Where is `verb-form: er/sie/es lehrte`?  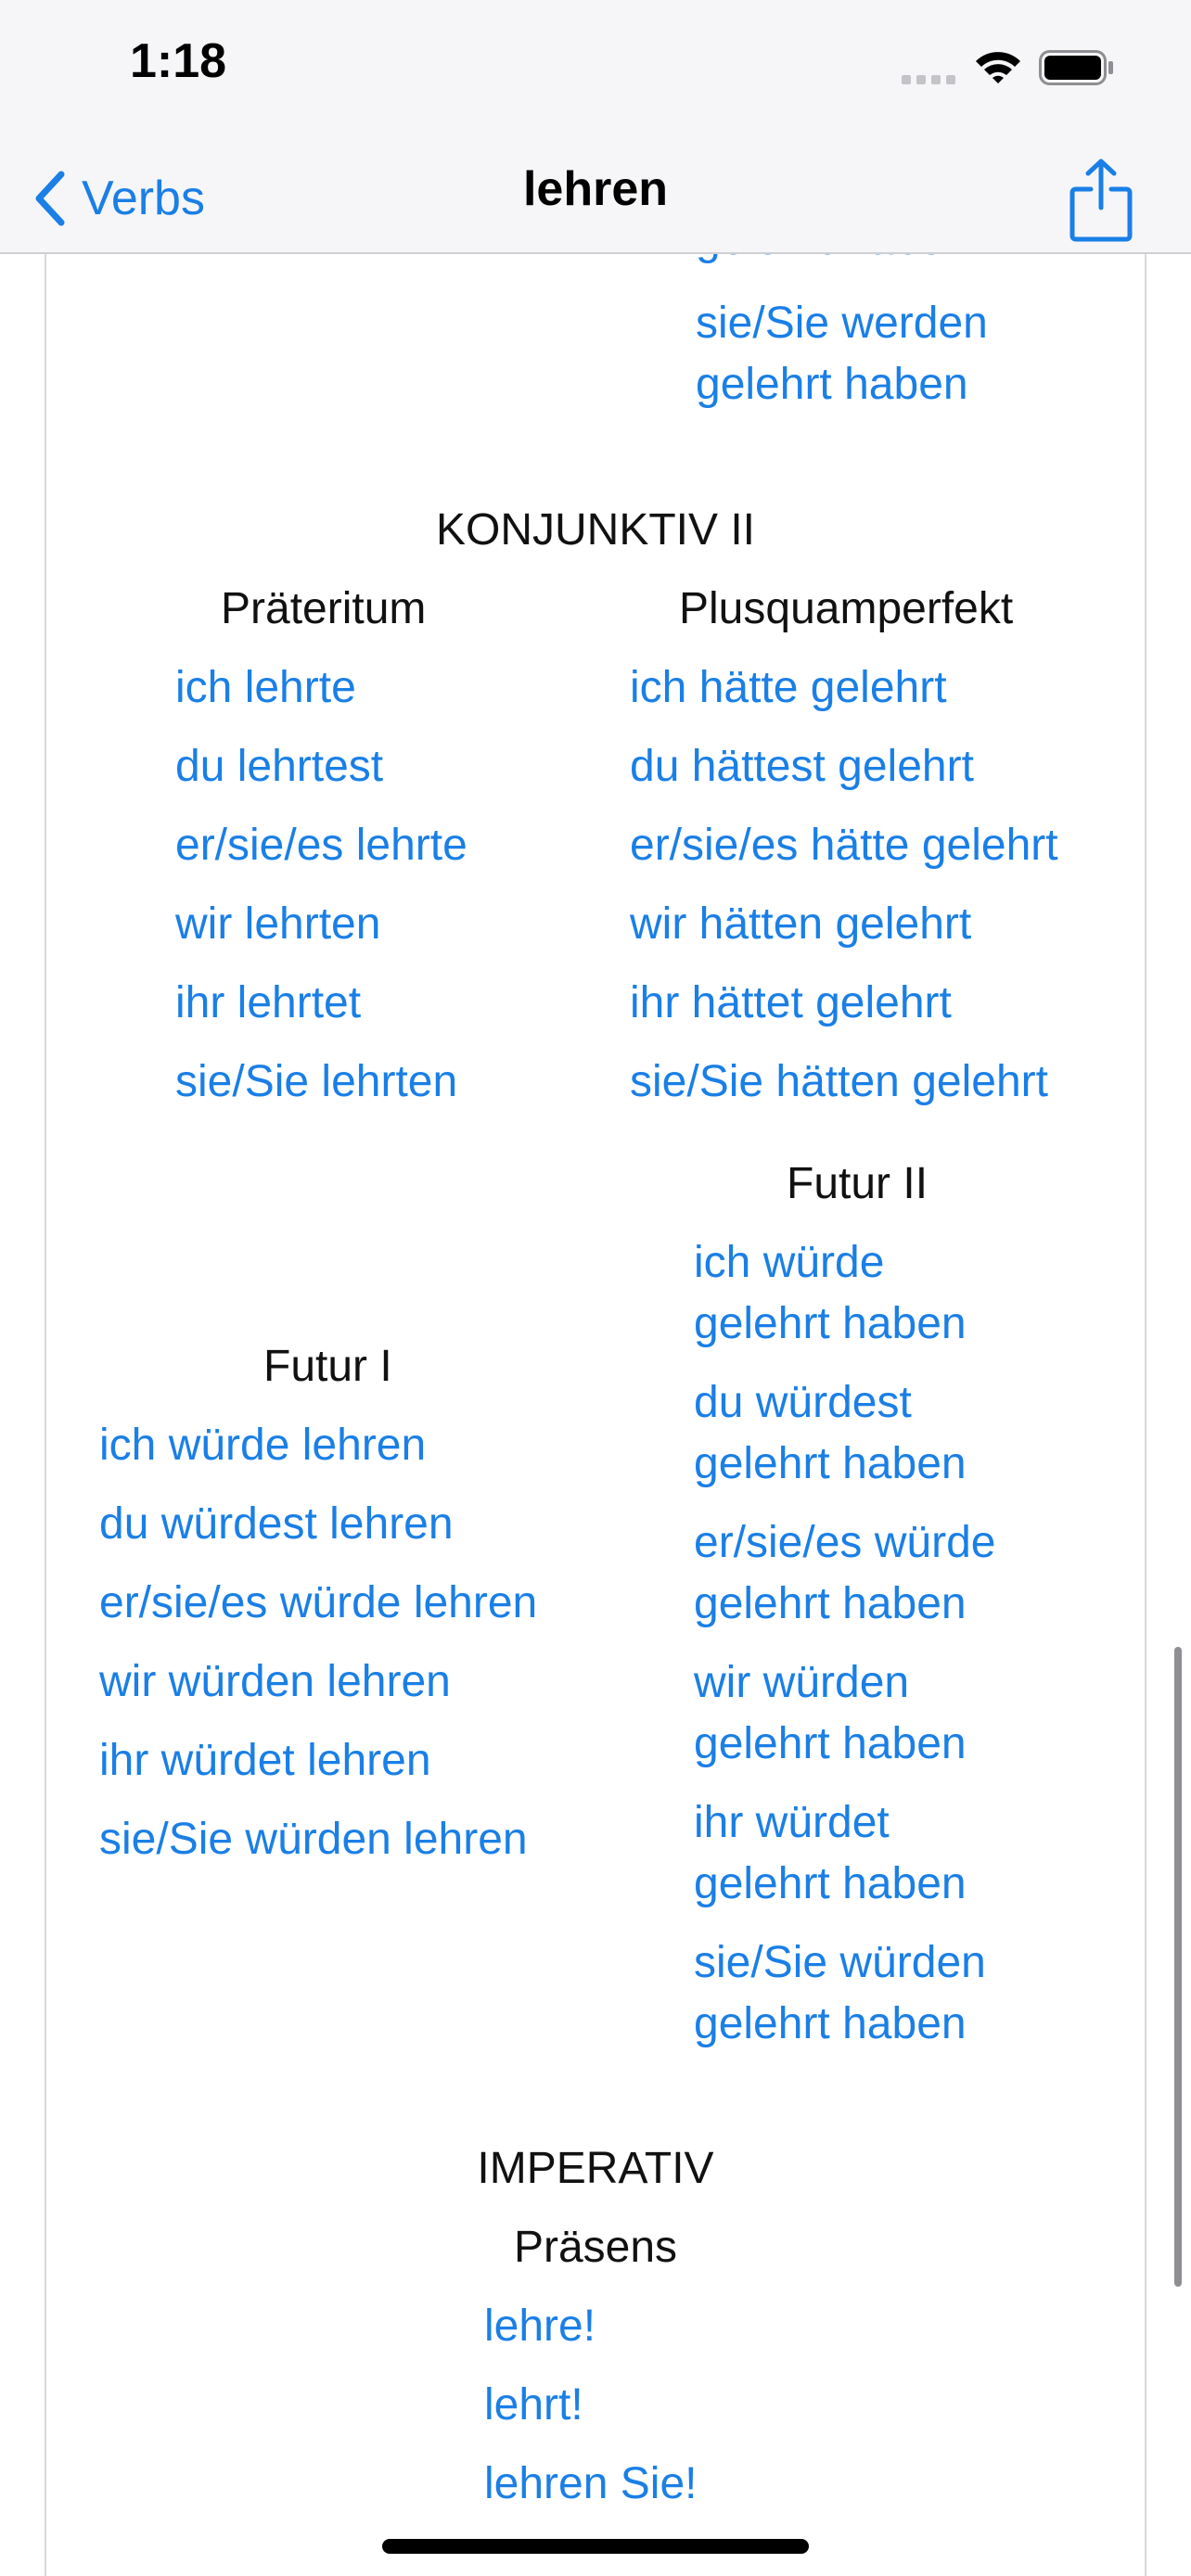
verb-form: er/sie/es lehrte is located at coordinates (321, 846).